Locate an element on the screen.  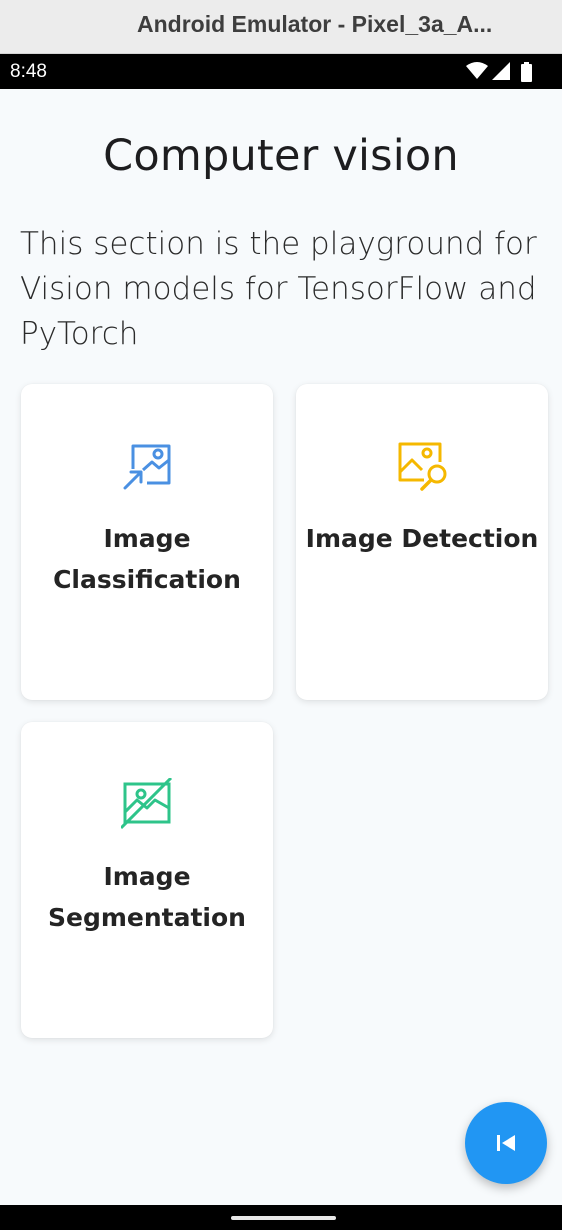
card-label: Image Classification is located at coordinates (147, 559).